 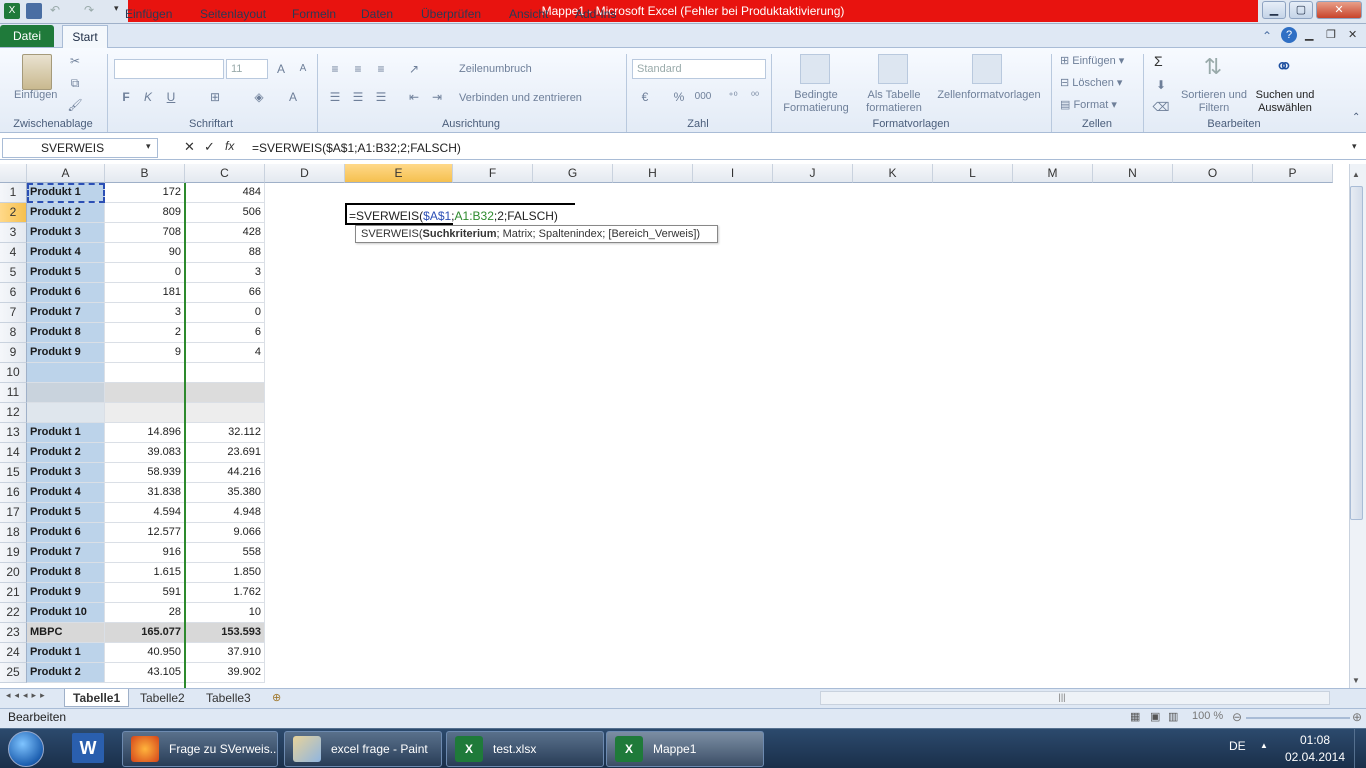 What do you see at coordinates (363, 749) in the screenshot?
I see `taskbar-item-paint: excel frage - Paint` at bounding box center [363, 749].